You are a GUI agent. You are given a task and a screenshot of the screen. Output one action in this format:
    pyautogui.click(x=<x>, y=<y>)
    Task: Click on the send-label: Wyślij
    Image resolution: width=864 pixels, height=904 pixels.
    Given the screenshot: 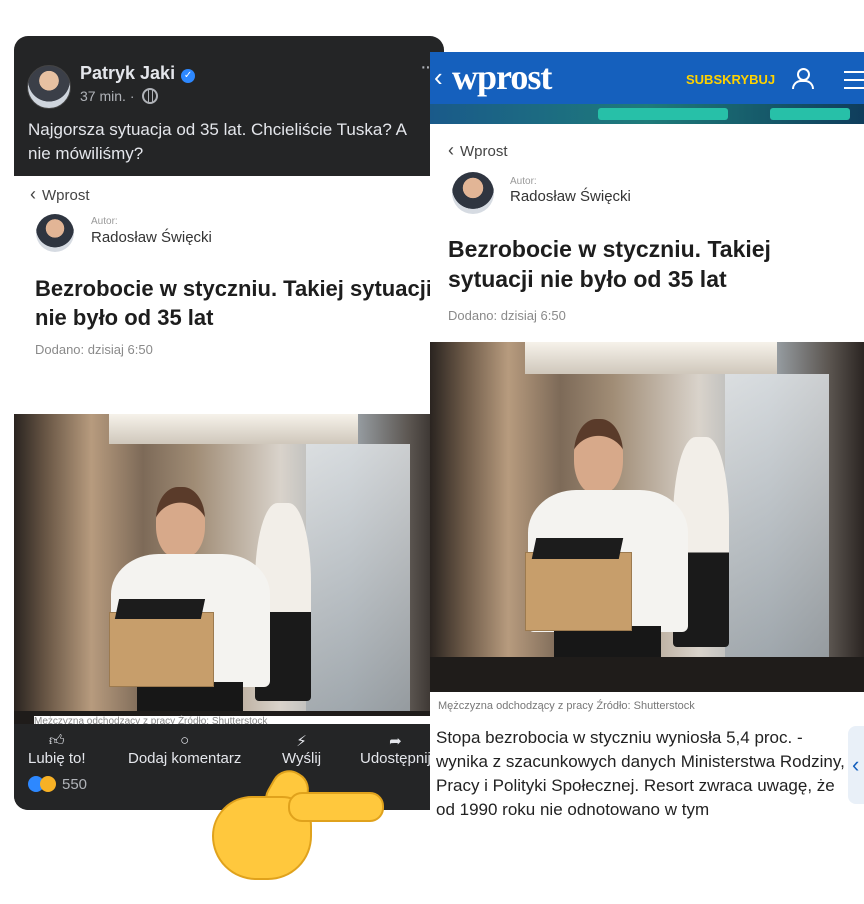 What is the action you would take?
    pyautogui.click(x=302, y=758)
    